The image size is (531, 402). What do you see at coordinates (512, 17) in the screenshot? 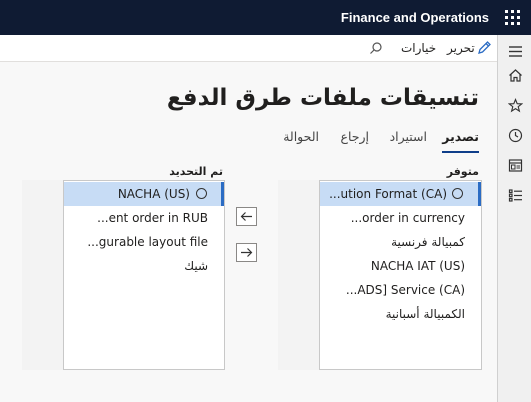
I see `app-launcher-icon` at bounding box center [512, 17].